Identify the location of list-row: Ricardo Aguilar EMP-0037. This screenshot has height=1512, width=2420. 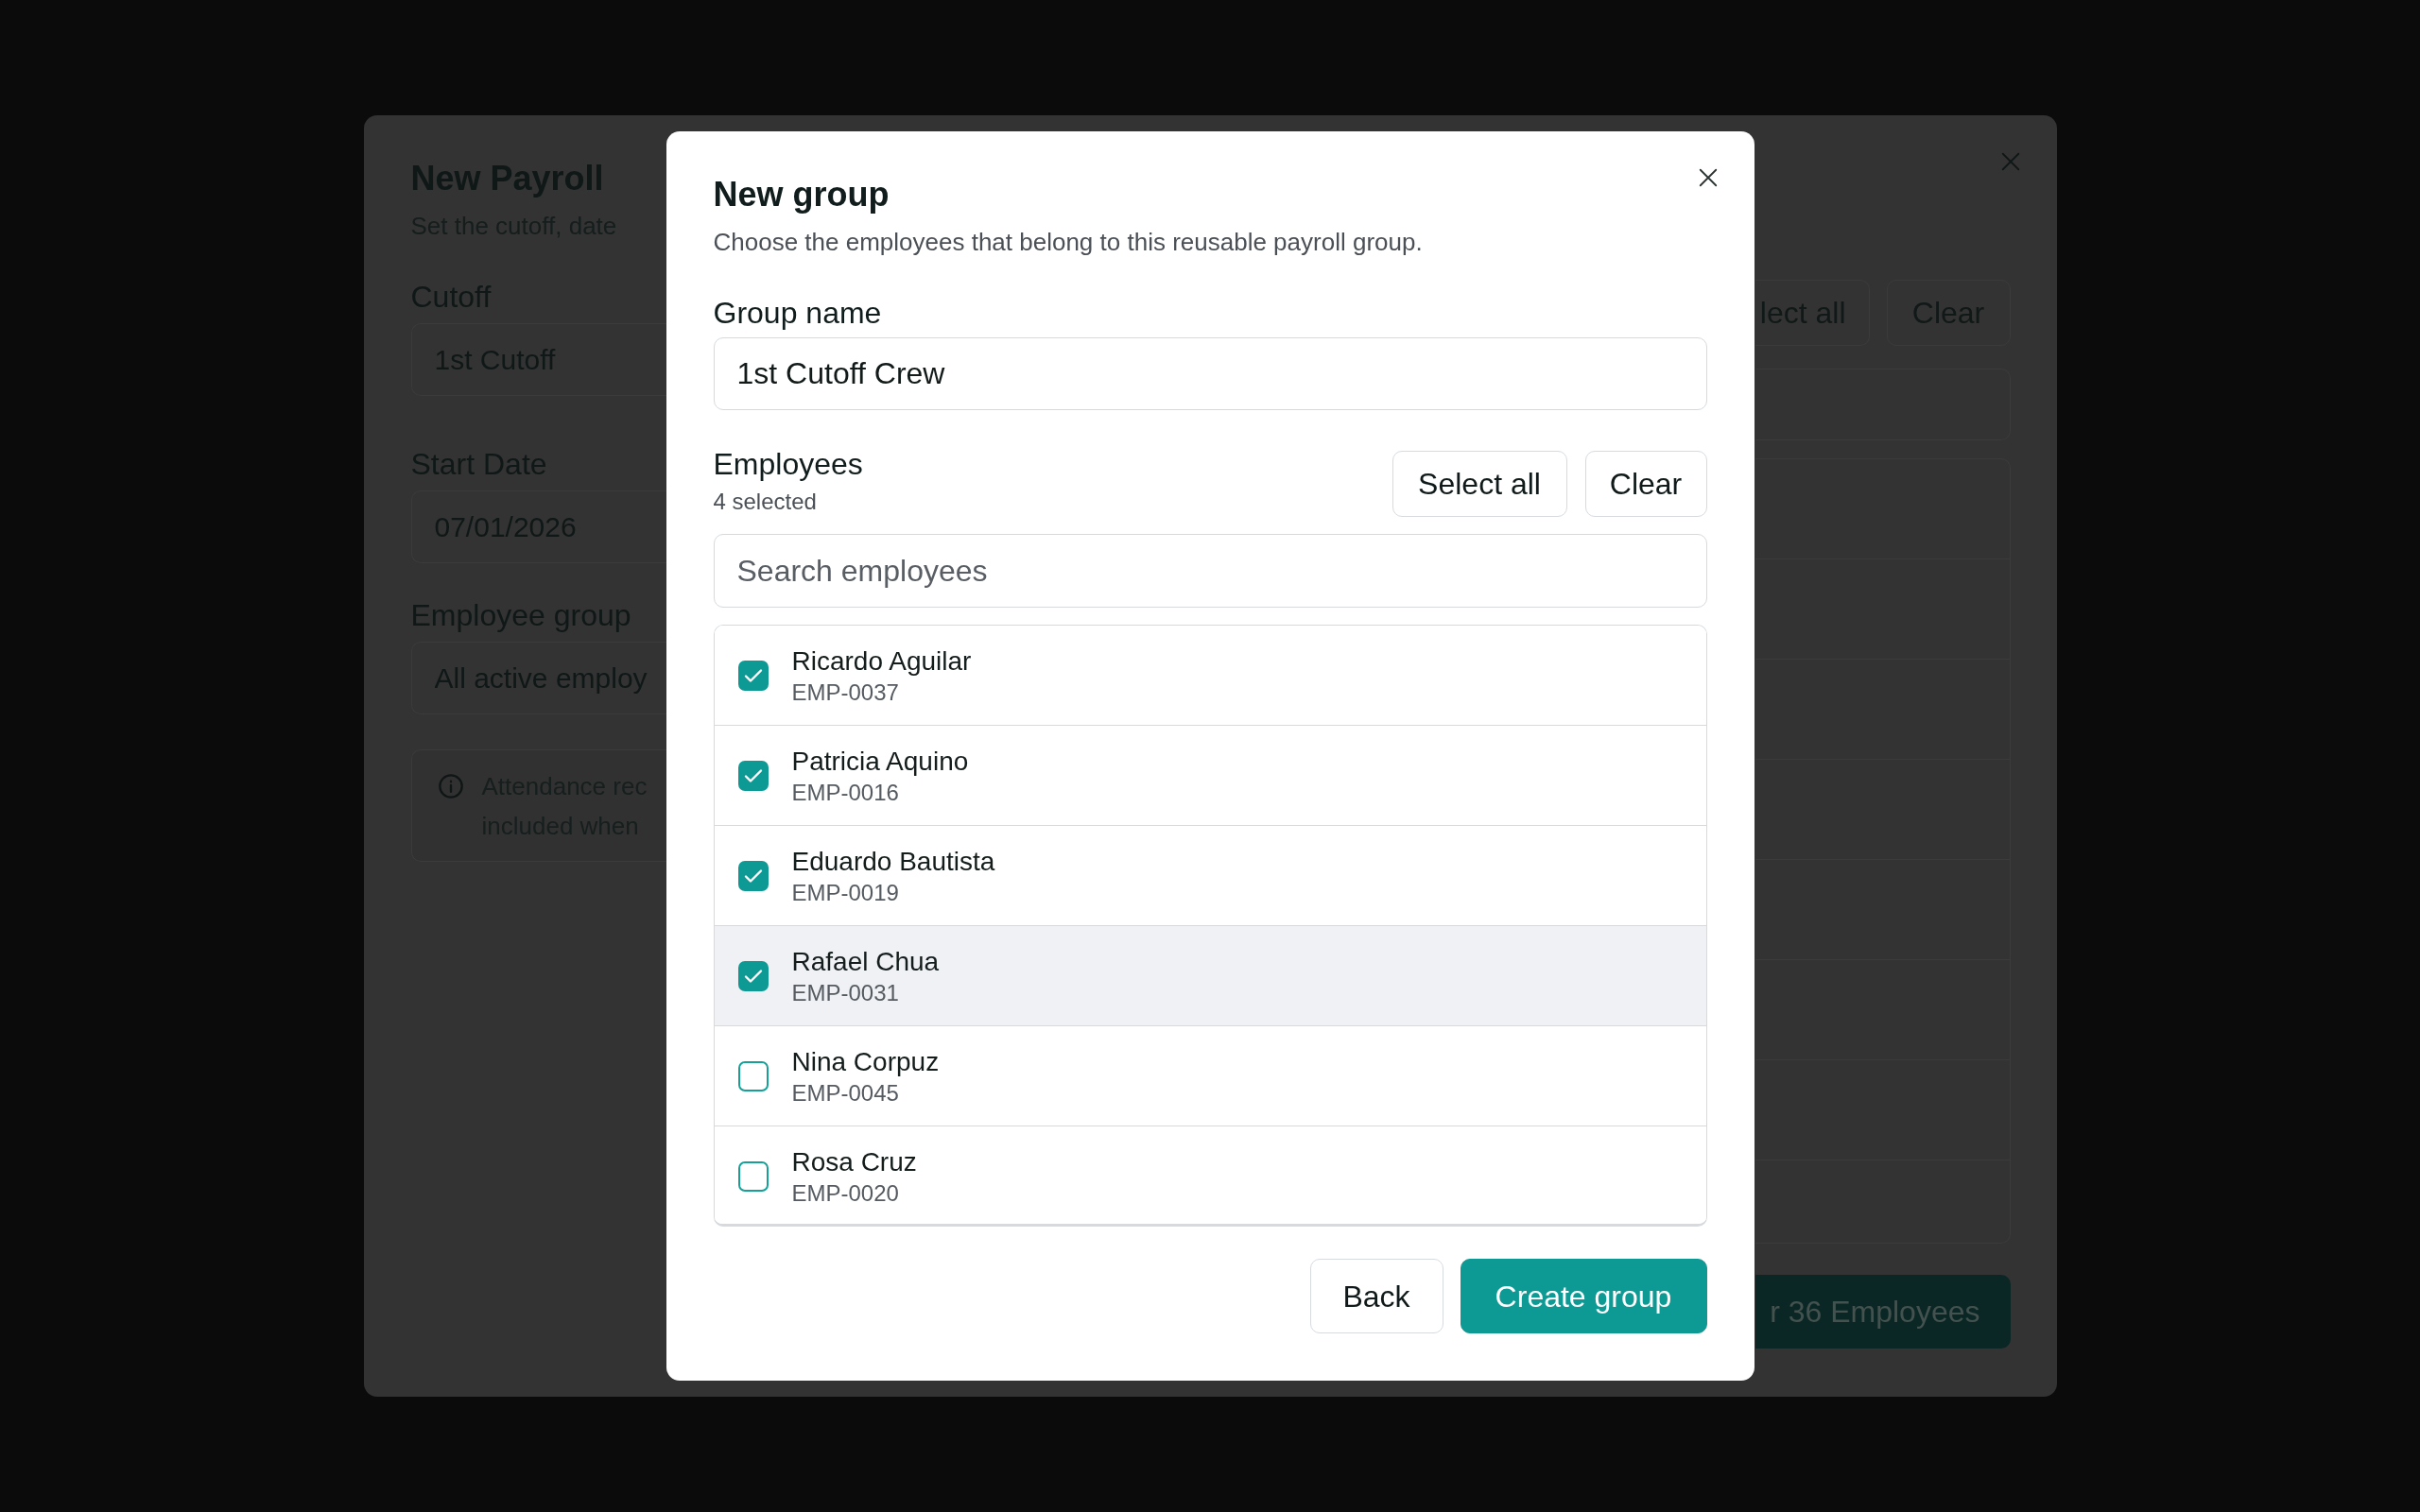
(1210, 676).